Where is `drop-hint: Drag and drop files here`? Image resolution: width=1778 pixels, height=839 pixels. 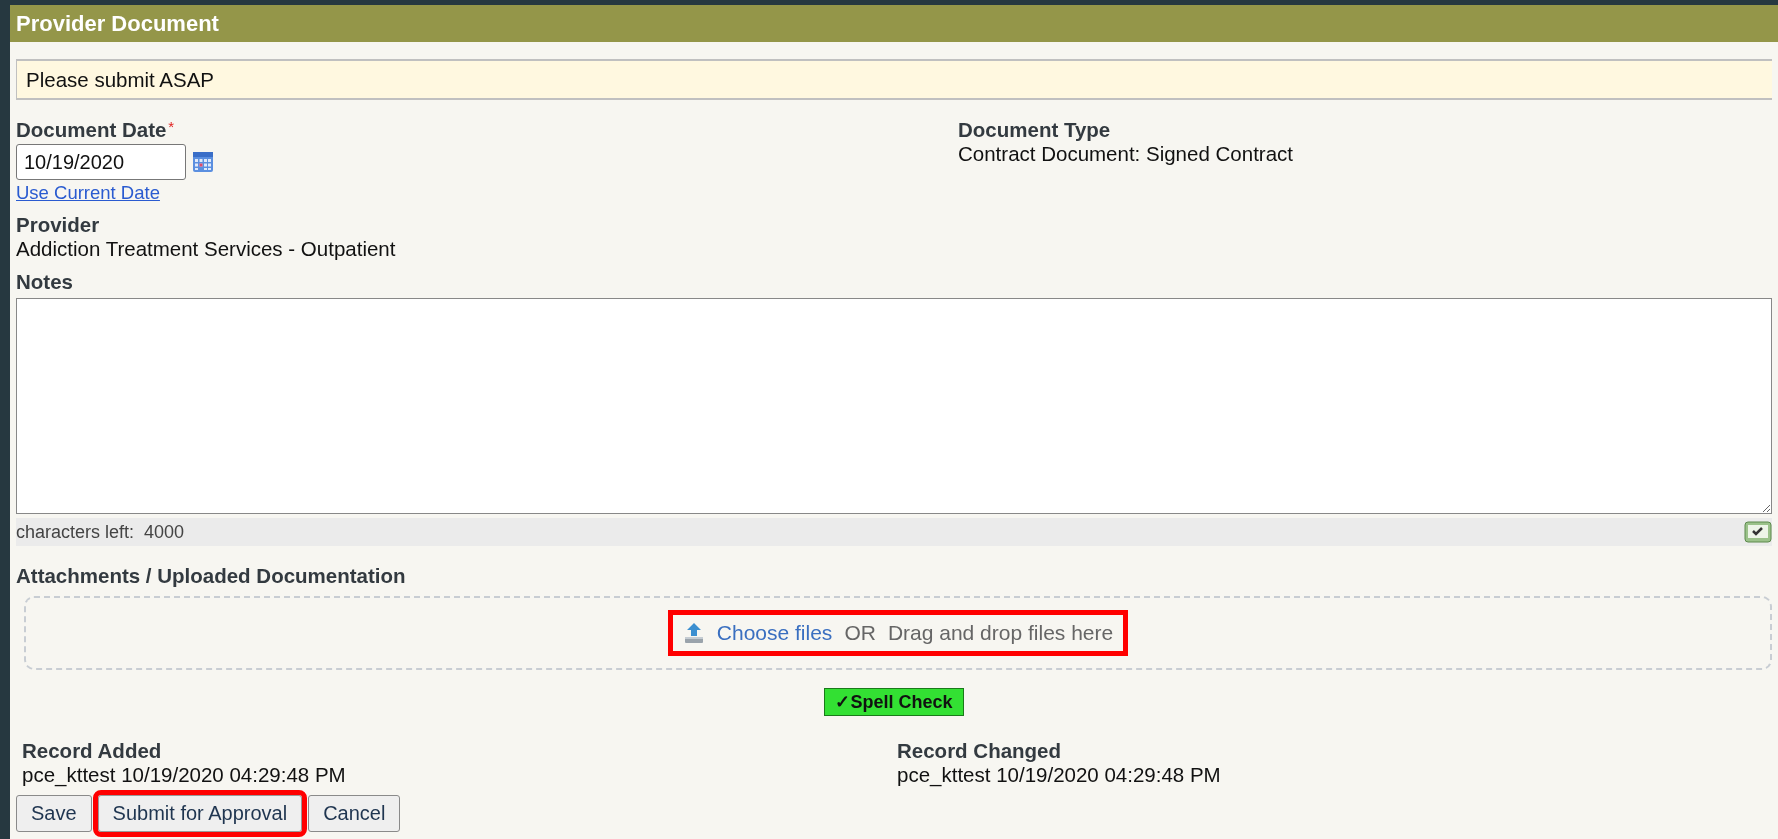 drop-hint: Drag and drop files here is located at coordinates (1000, 633).